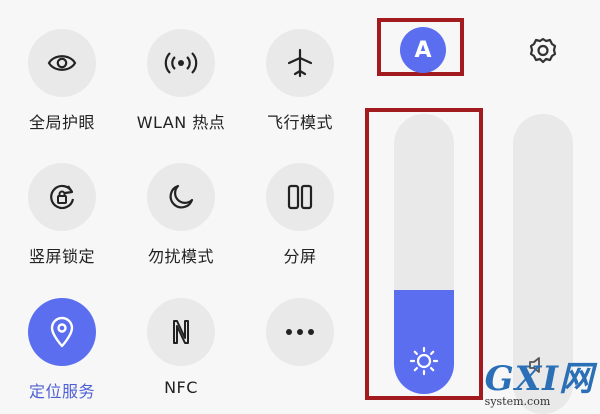  I want to click on eye-icon, so click(62, 63).